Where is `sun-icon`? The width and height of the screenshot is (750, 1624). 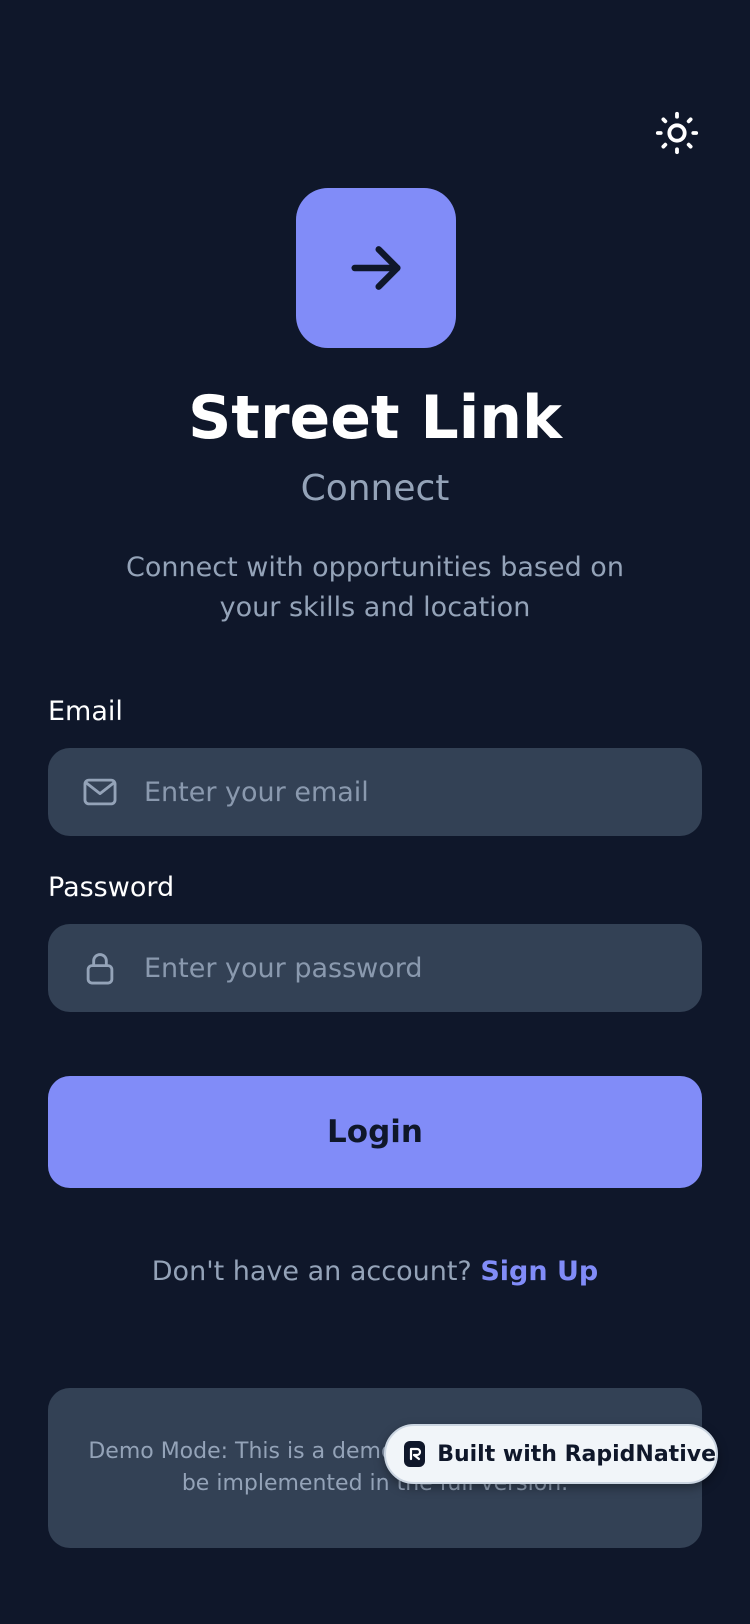
sun-icon is located at coordinates (677, 133).